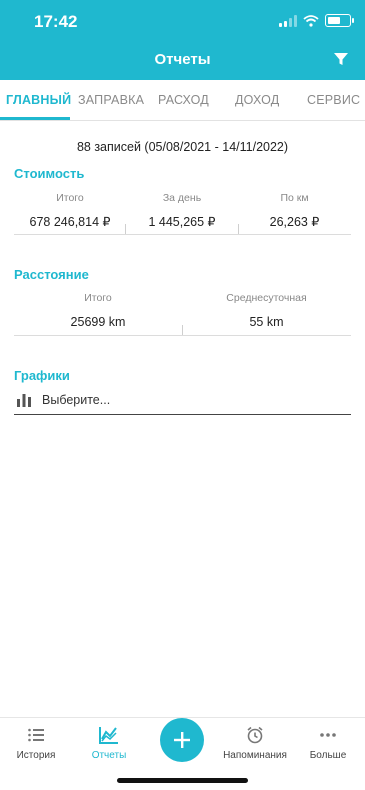 This screenshot has height=790, width=365. I want to click on list-icon, so click(36, 735).